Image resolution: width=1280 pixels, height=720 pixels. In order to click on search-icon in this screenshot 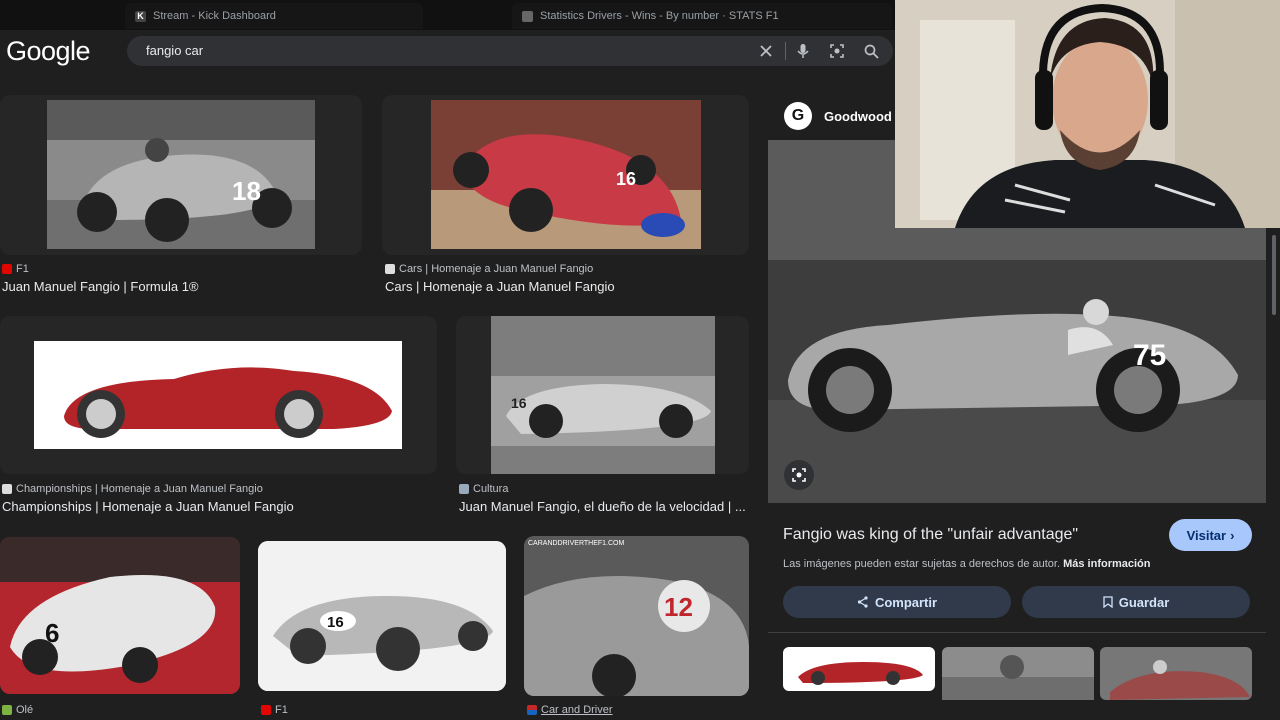, I will do `click(871, 51)`.